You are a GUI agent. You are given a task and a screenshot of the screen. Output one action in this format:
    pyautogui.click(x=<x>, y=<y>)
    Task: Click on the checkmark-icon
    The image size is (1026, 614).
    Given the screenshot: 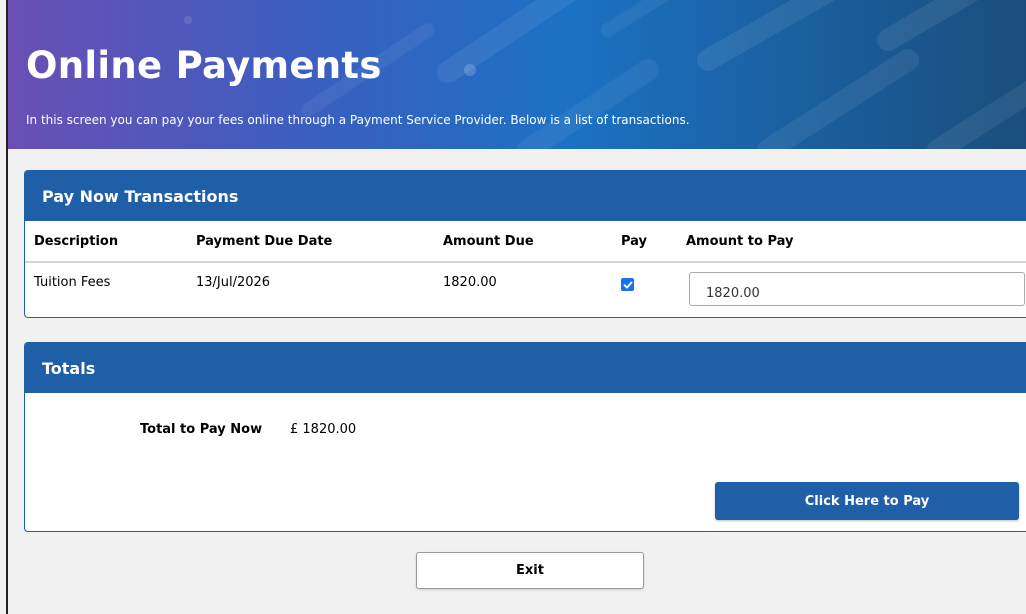 What is the action you would take?
    pyautogui.click(x=627, y=284)
    